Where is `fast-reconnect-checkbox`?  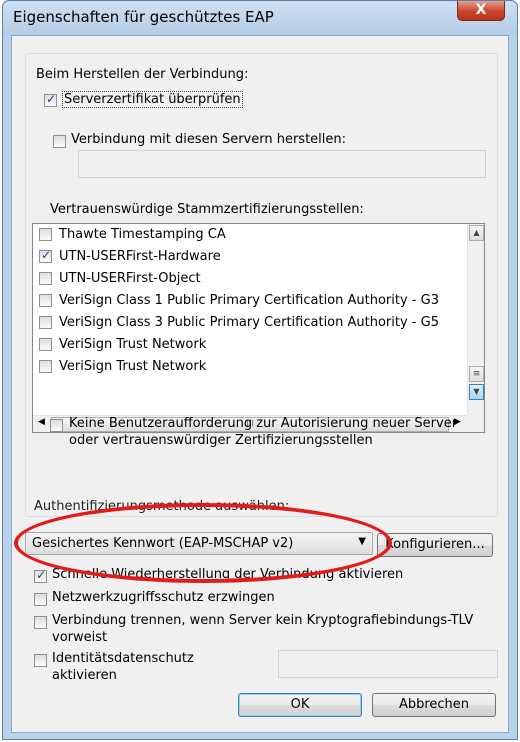 fast-reconnect-checkbox is located at coordinates (40, 575).